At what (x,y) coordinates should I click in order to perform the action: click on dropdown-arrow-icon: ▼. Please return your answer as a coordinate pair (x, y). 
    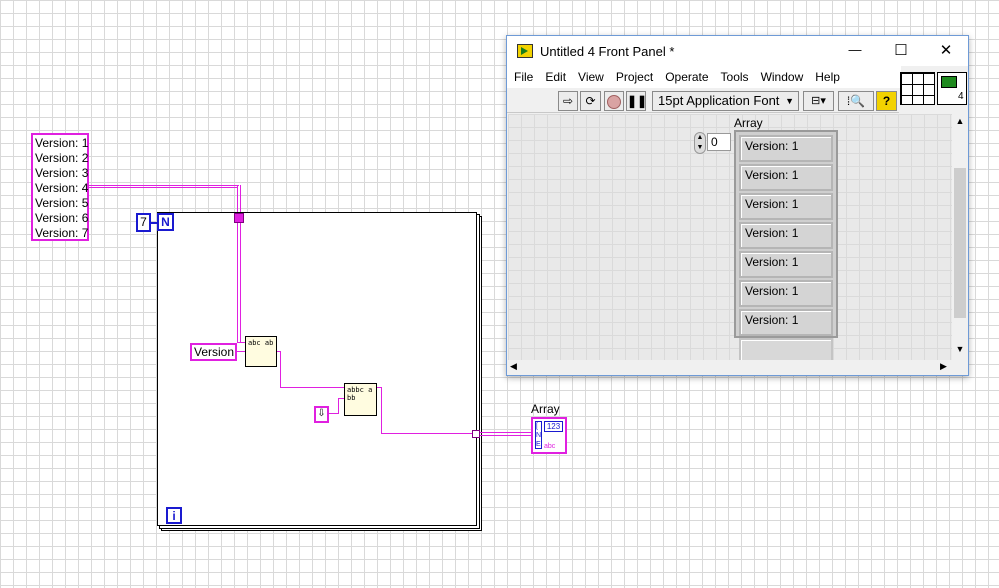
    Looking at the image, I should click on (789, 101).